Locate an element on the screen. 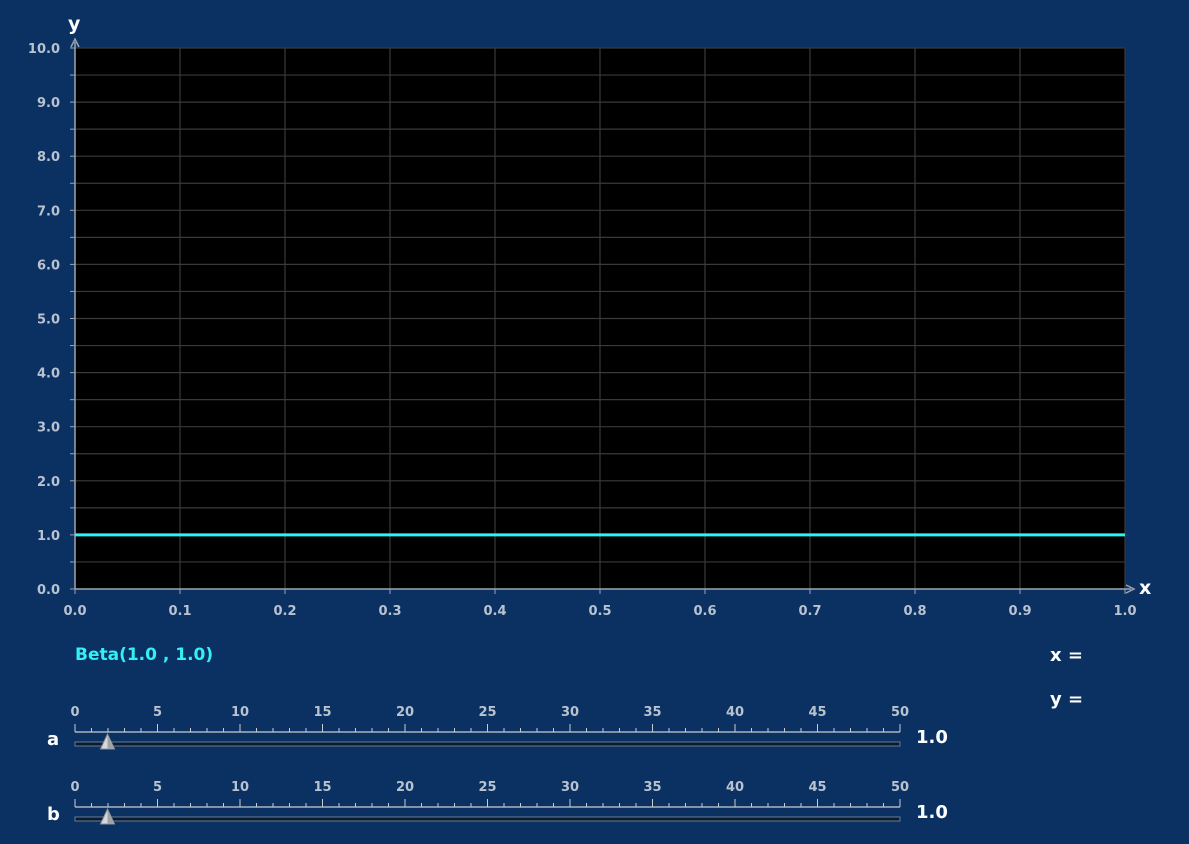  y-tick-label: 10.0 is located at coordinates (44, 49).